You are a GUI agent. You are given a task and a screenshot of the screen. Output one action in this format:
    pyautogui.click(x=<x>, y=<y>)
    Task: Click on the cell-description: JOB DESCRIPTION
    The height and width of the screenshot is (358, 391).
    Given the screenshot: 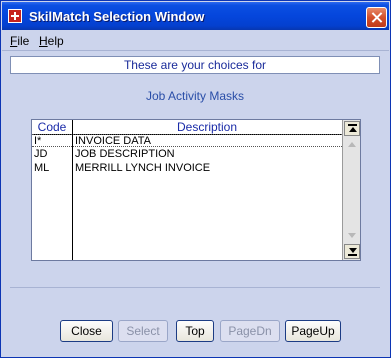 What is the action you would take?
    pyautogui.click(x=125, y=154)
    